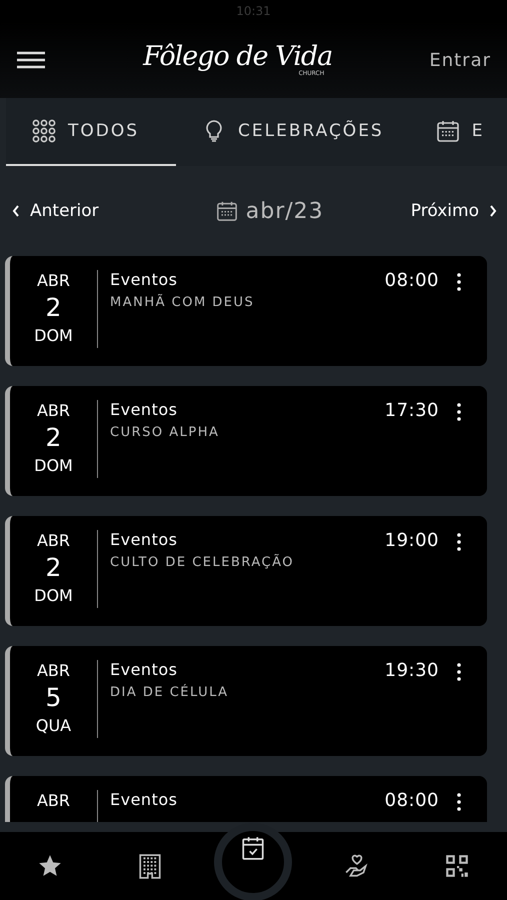 This screenshot has height=900, width=507. What do you see at coordinates (203, 562) in the screenshot?
I see `event-title: CULTO DE CELEBRAÇÃO` at bounding box center [203, 562].